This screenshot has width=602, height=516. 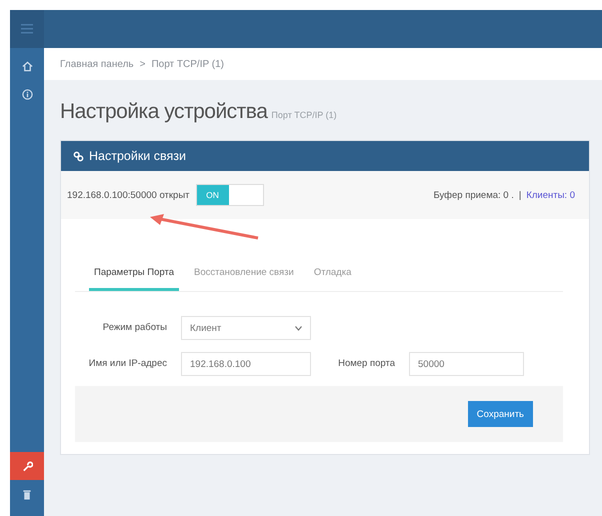 What do you see at coordinates (27, 66) in the screenshot?
I see `home-icon` at bounding box center [27, 66].